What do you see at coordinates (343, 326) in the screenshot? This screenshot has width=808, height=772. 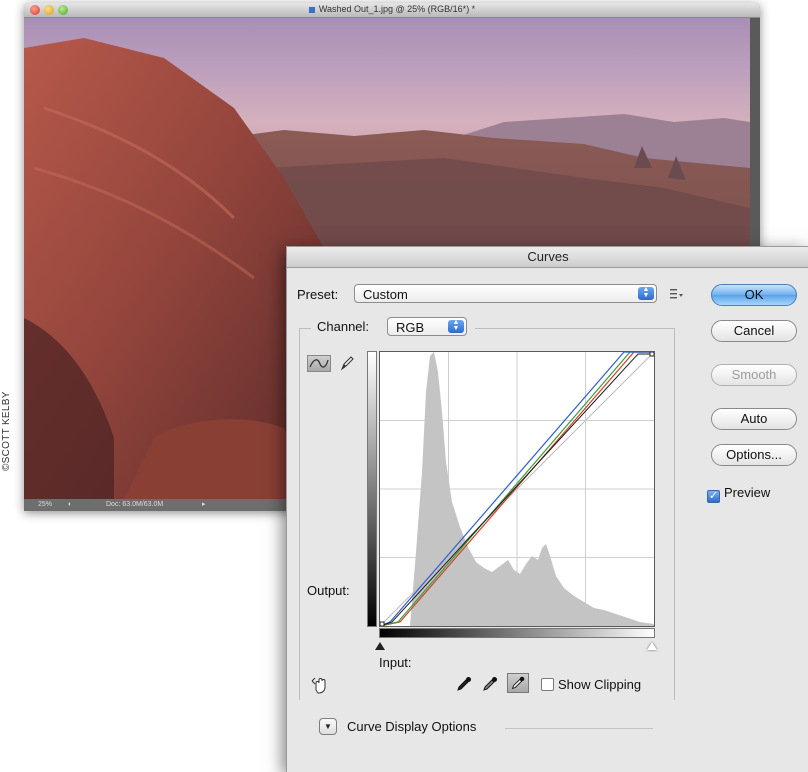 I see `channel-label: Channel:` at bounding box center [343, 326].